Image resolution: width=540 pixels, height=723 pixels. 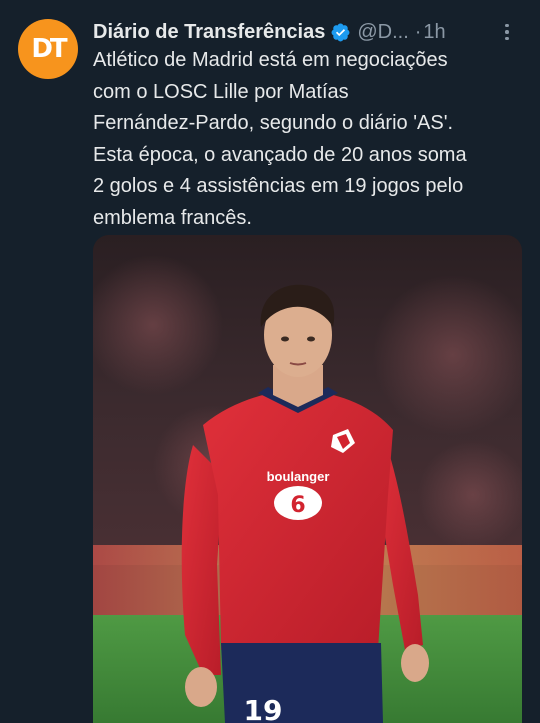 I want to click on tweet-text-line: Esta época, o avançado de 20 anos soma, so click(x=280, y=154).